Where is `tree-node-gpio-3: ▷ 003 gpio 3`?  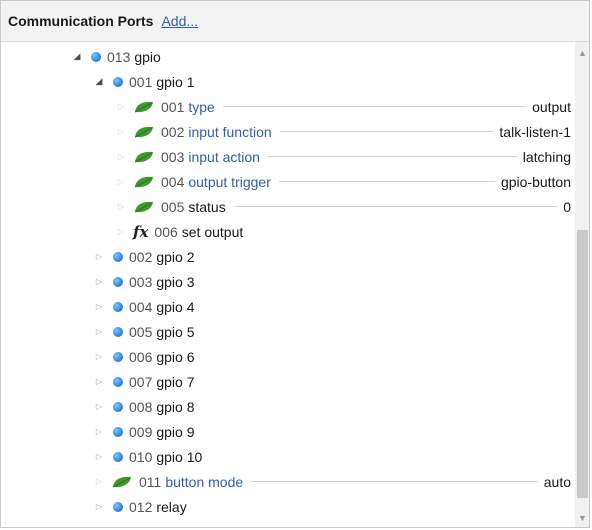
tree-node-gpio-3: ▷ 003 gpio 3 is located at coordinates (288, 281).